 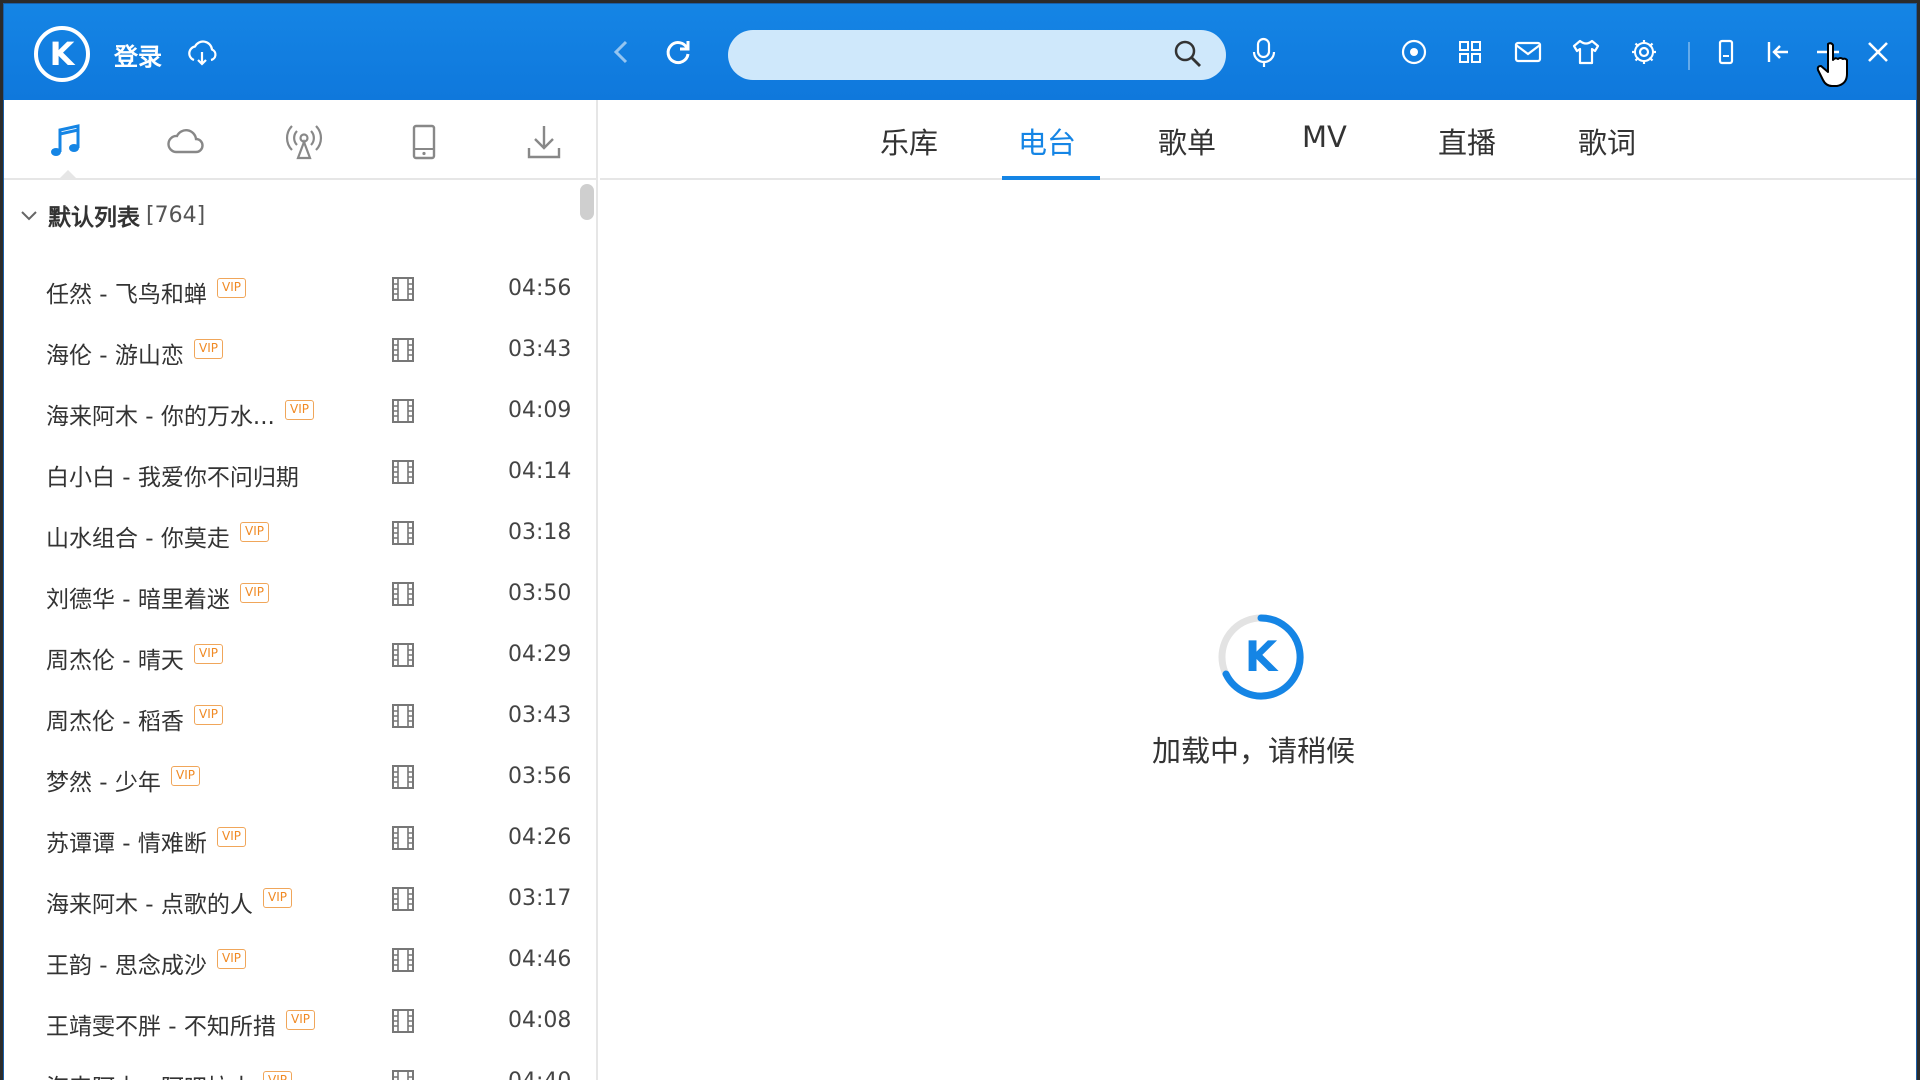 What do you see at coordinates (62, 54) in the screenshot?
I see `kugou-logo: K` at bounding box center [62, 54].